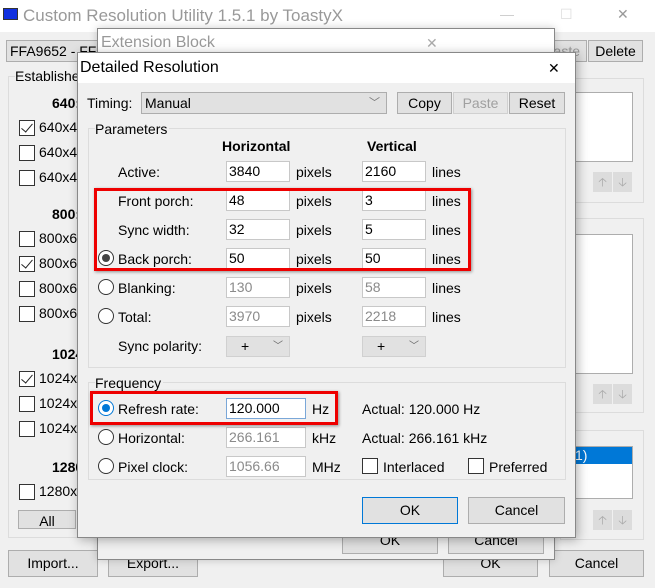  What do you see at coordinates (424, 103) in the screenshot?
I see `copy-button: Copy` at bounding box center [424, 103].